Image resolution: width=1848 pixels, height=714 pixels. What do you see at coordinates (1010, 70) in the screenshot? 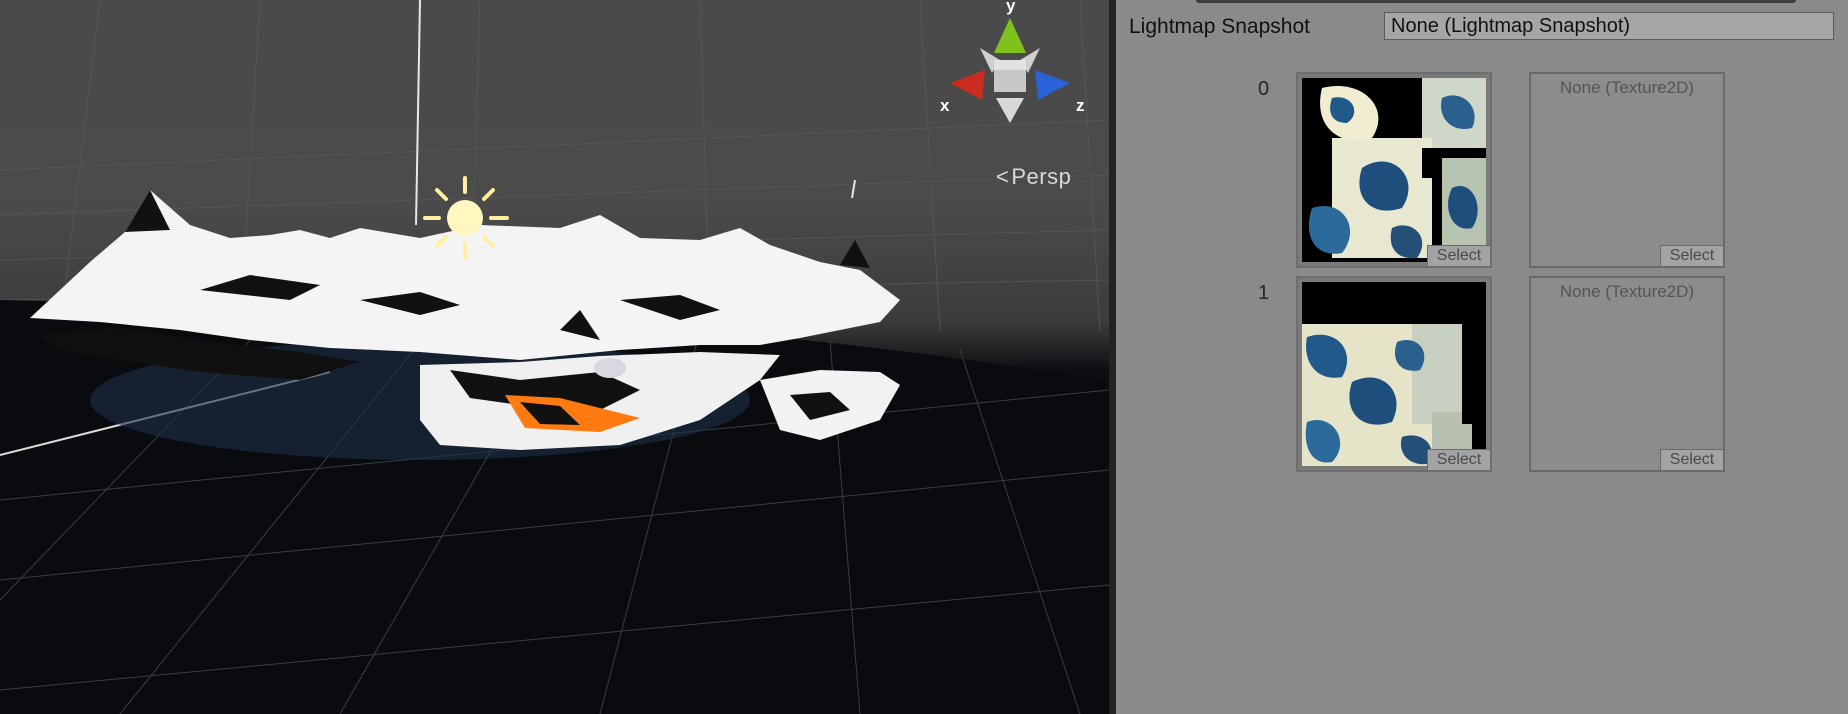
I see `orientation-gizmo` at bounding box center [1010, 70].